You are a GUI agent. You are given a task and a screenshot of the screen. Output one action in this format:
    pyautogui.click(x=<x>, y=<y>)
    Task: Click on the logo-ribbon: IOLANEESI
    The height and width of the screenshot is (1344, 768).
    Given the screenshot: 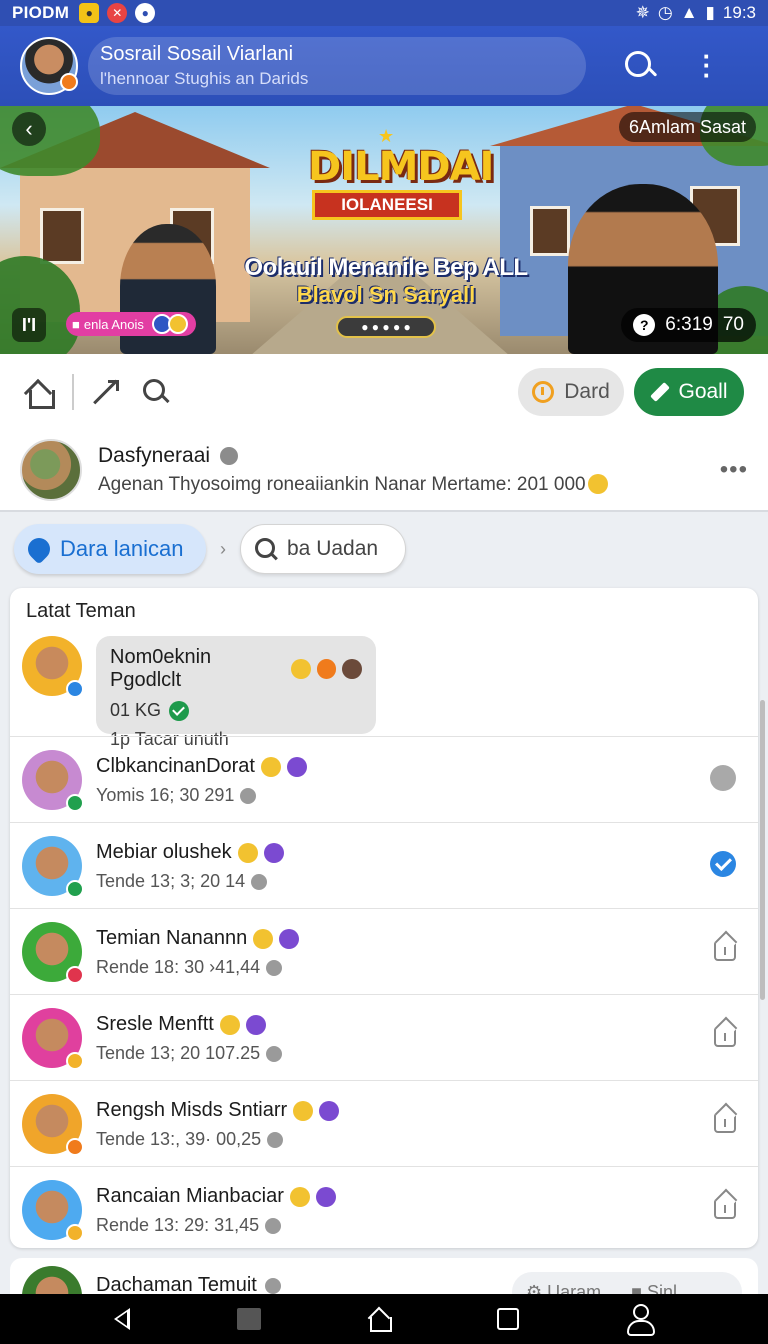 What is the action you would take?
    pyautogui.click(x=387, y=205)
    